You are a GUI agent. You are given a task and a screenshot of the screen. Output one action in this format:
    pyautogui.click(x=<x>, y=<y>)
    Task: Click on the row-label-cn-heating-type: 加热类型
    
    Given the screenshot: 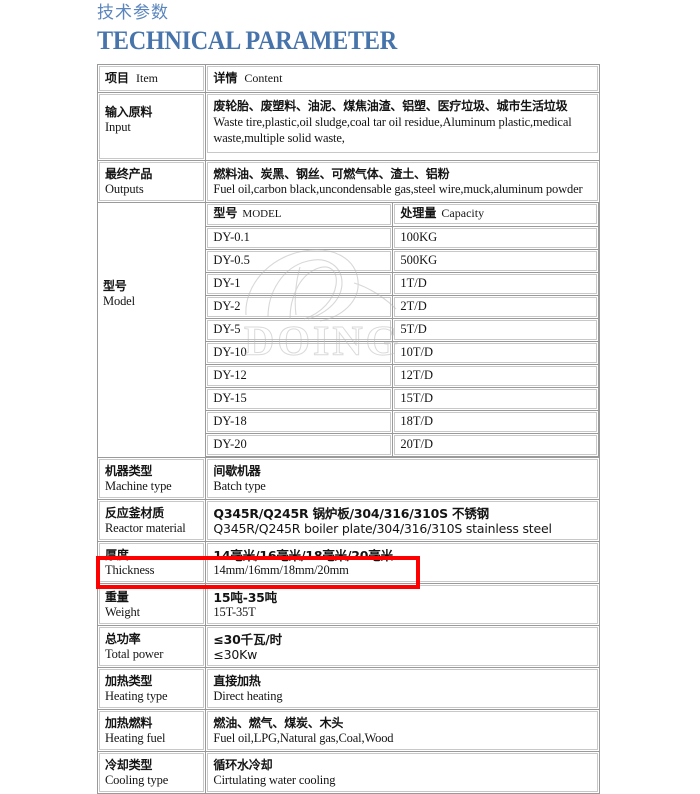 What is the action you would take?
    pyautogui.click(x=129, y=681)
    